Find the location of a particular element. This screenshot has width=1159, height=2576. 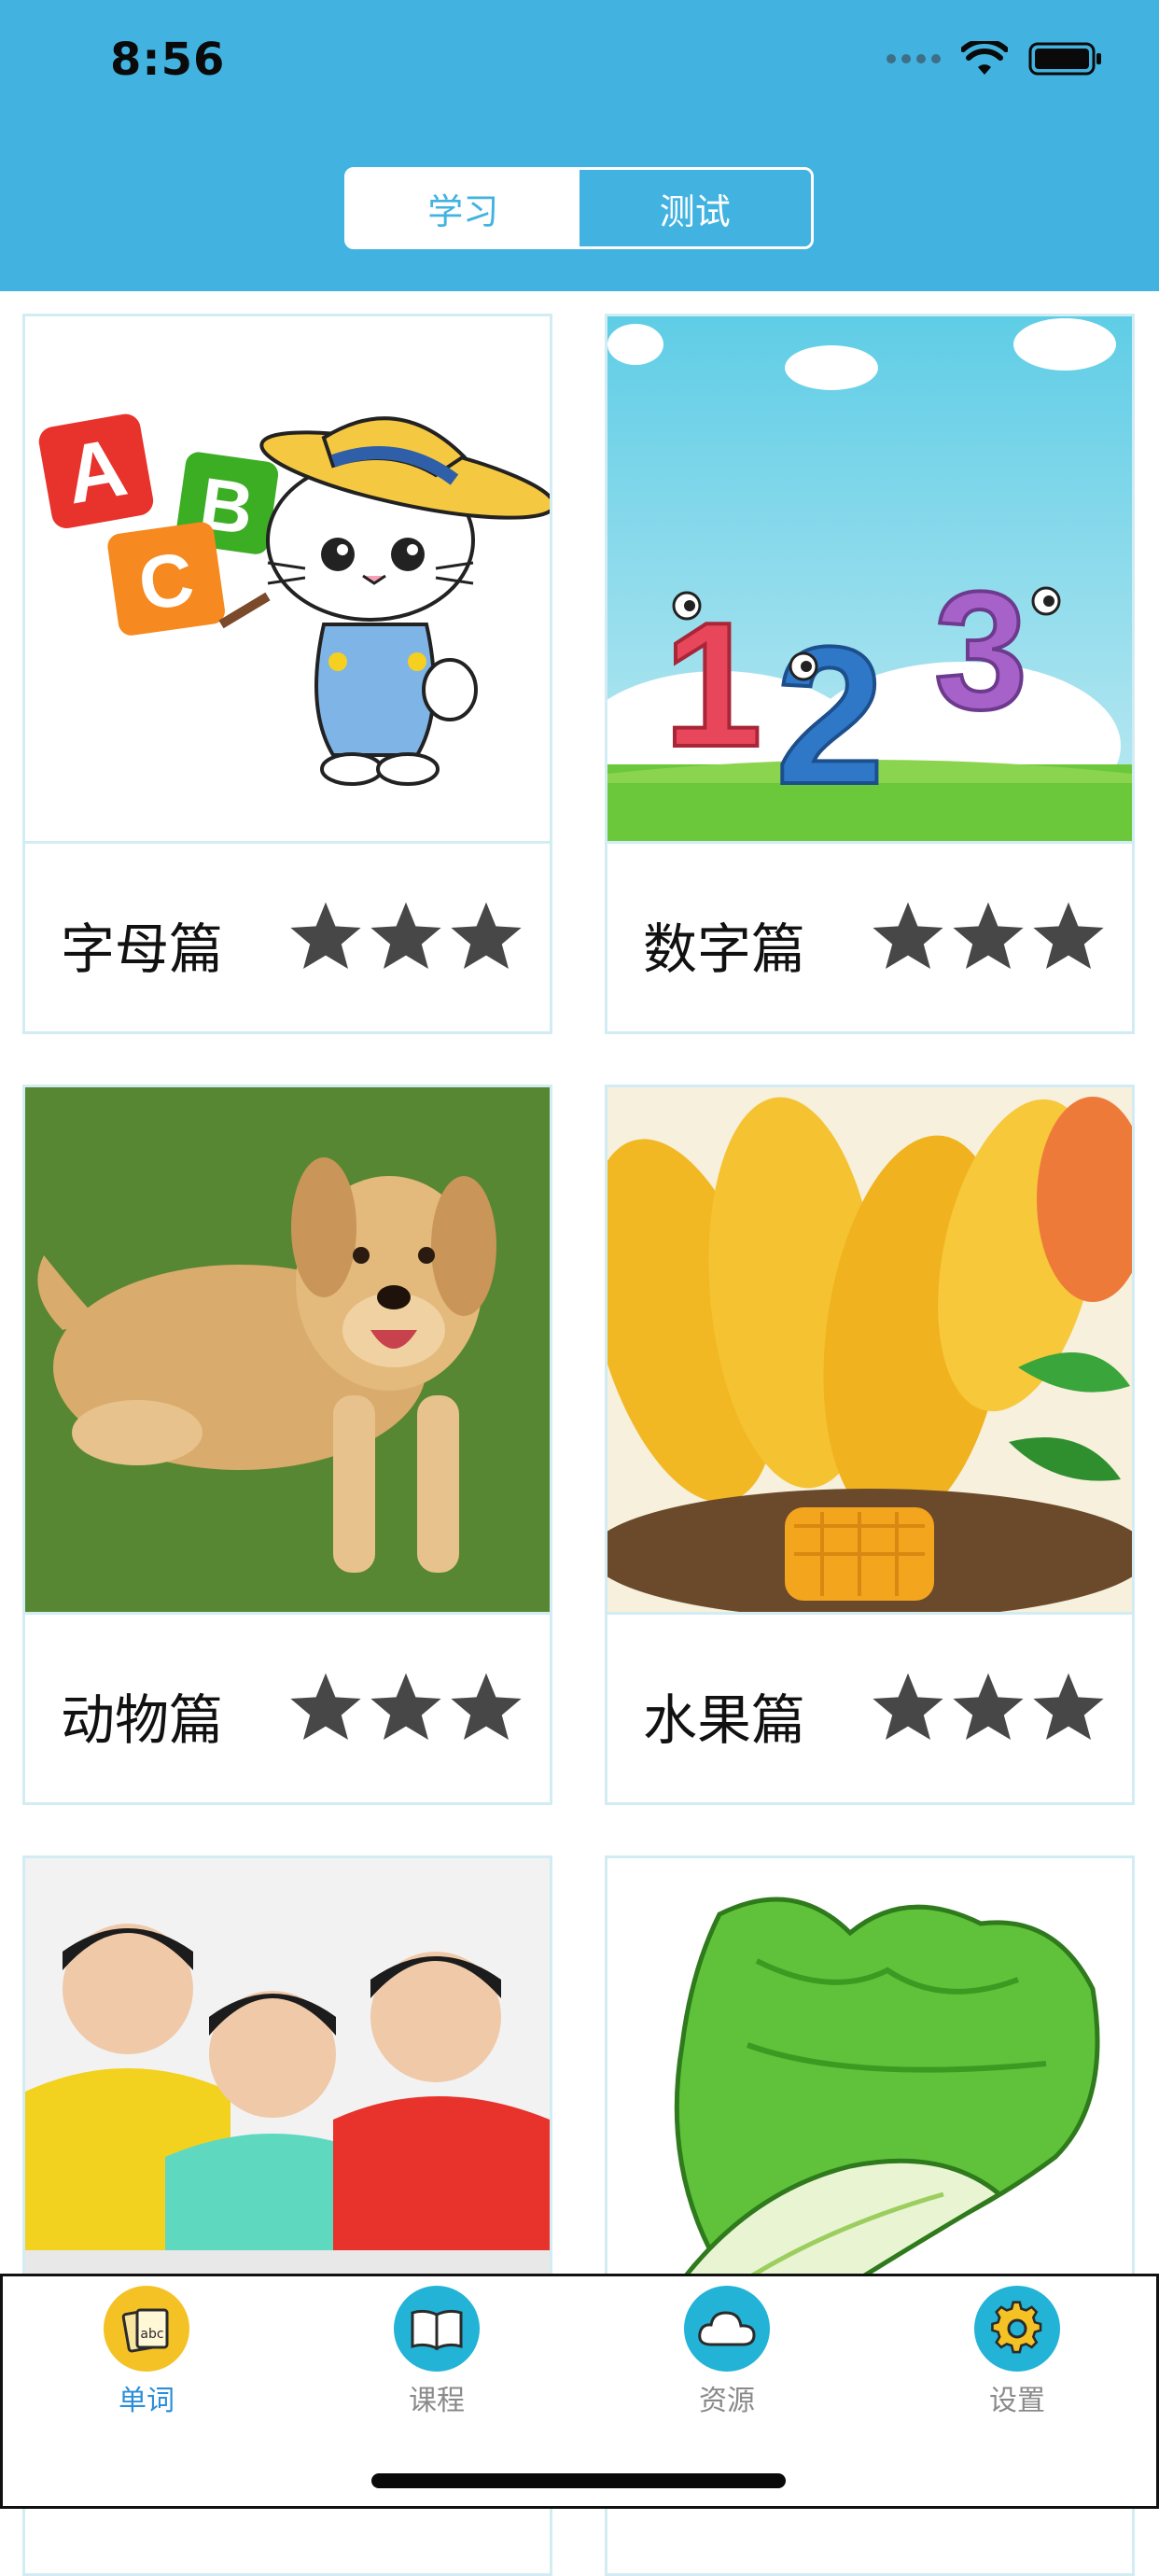

tab-label: 课程 is located at coordinates (437, 2401).